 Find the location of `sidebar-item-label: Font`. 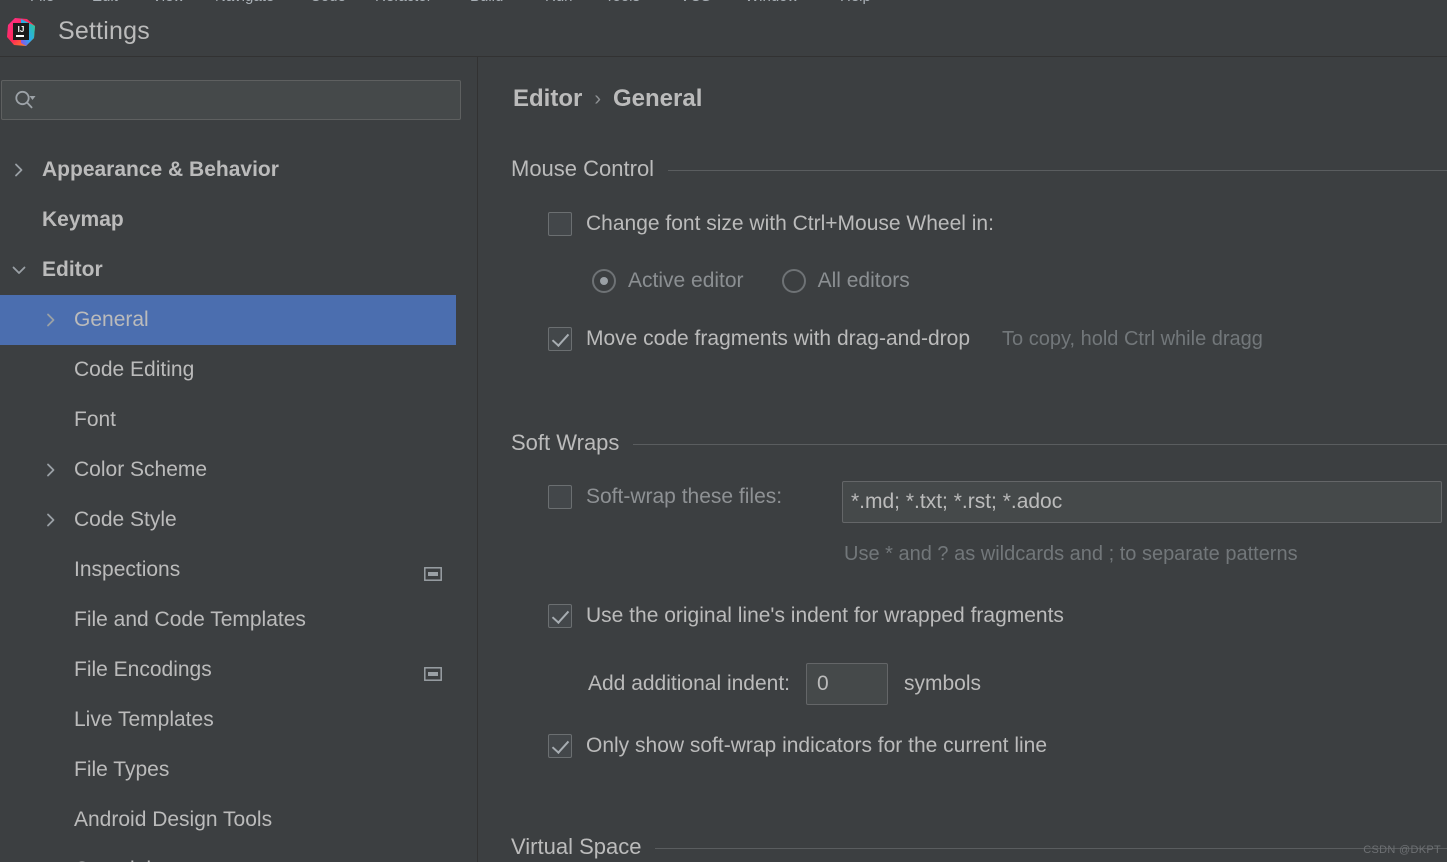

sidebar-item-label: Font is located at coordinates (95, 419).